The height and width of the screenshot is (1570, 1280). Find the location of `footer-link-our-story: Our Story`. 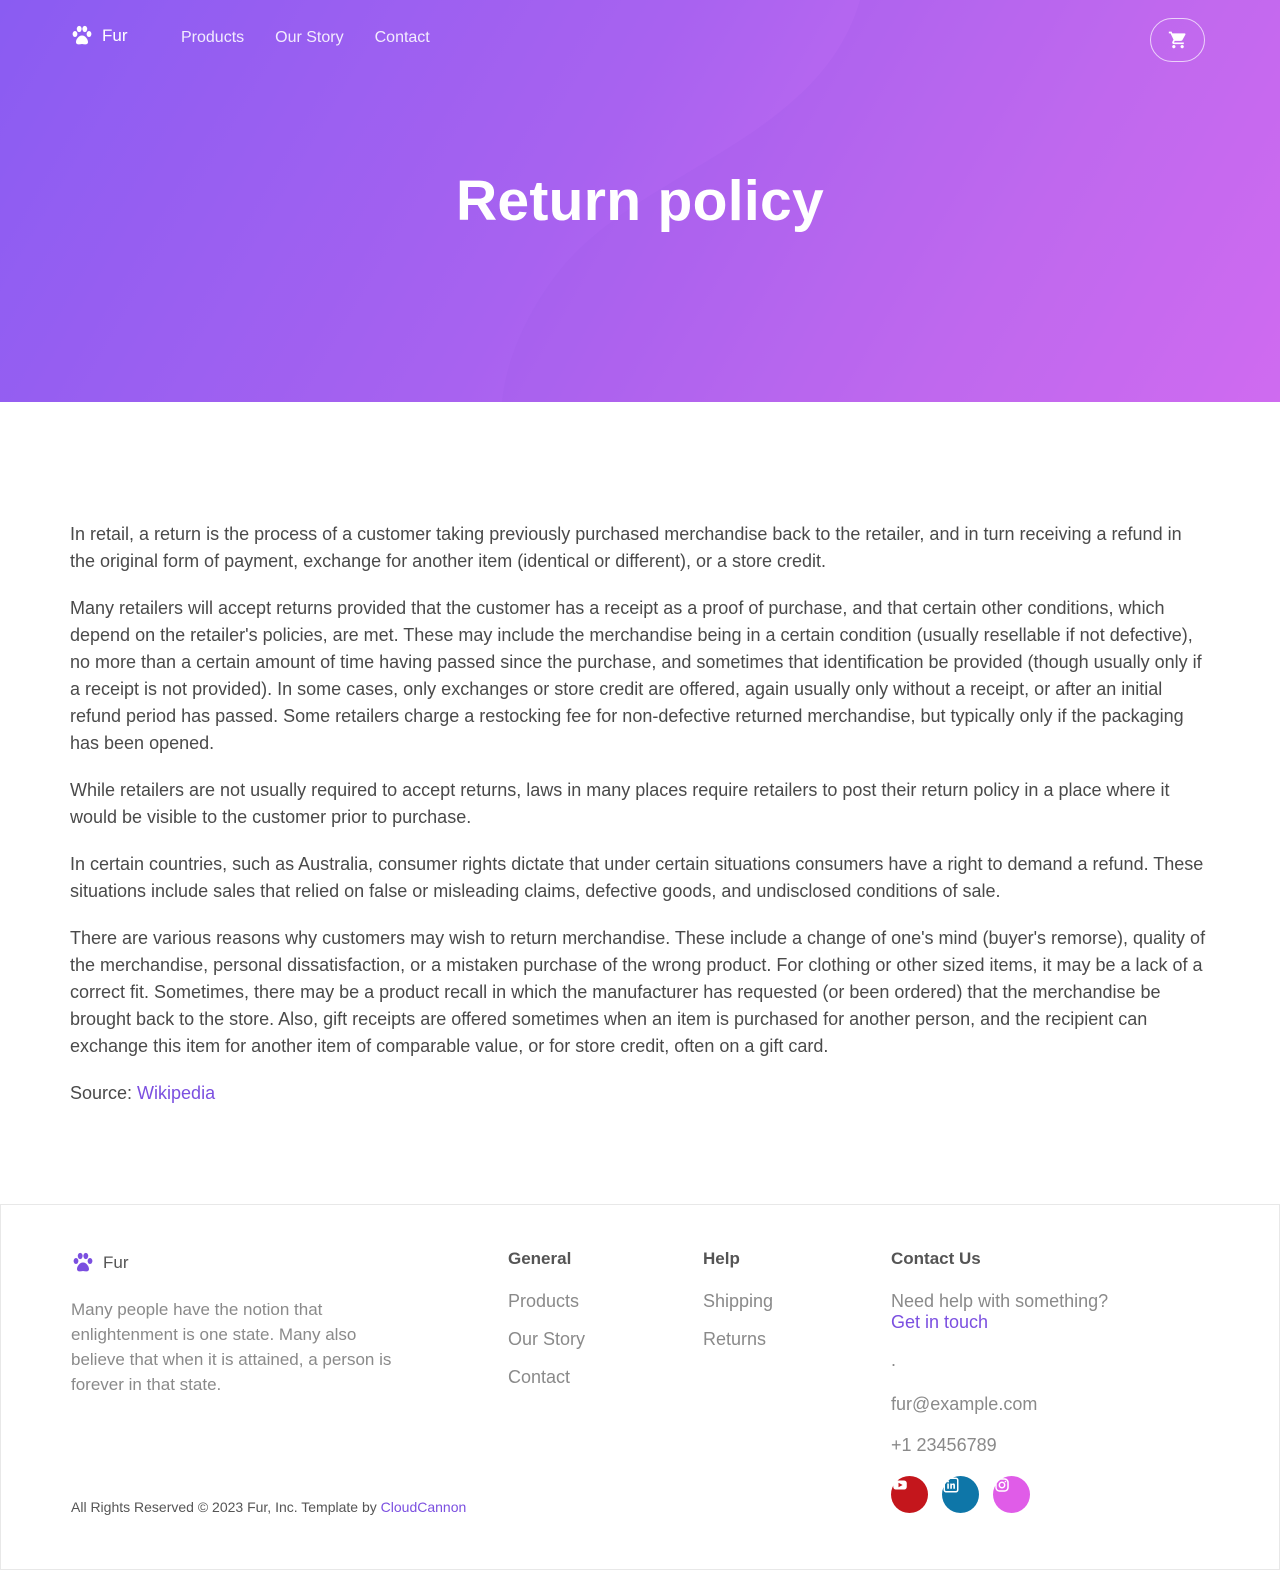

footer-link-our-story: Our Story is located at coordinates (546, 1339).